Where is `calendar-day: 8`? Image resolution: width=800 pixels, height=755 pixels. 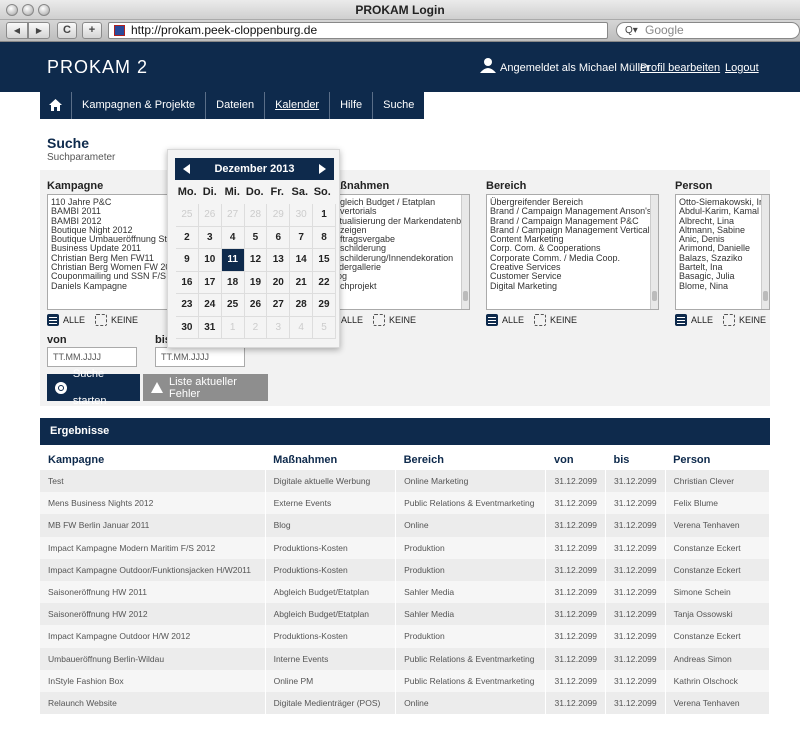
calendar-day: 8 is located at coordinates (324, 237).